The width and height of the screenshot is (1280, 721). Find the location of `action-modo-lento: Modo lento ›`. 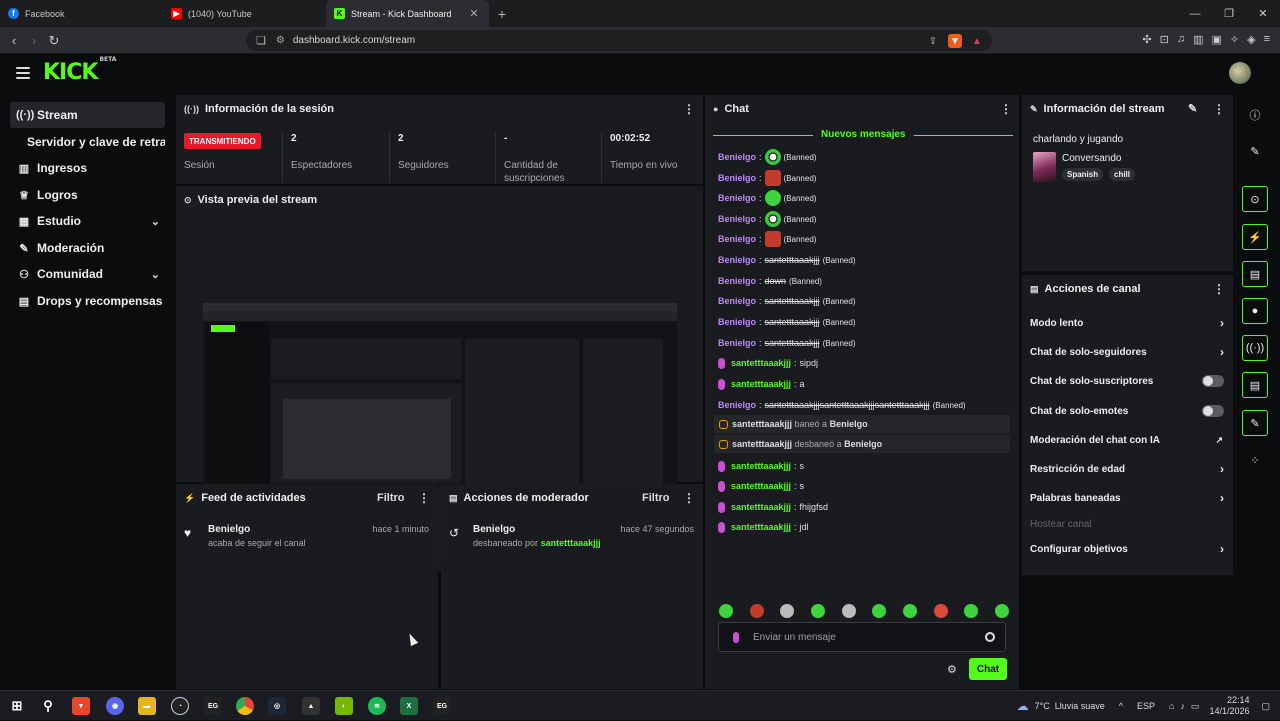

action-modo-lento: Modo lento › is located at coordinates (1127, 323).